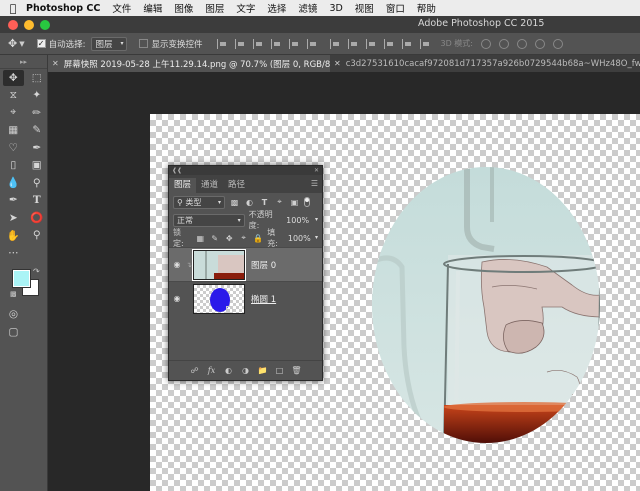 This screenshot has width=640, height=491. What do you see at coordinates (245, 170) in the screenshot?
I see `layers-panel-header: ❰❰ ✕` at bounding box center [245, 170].